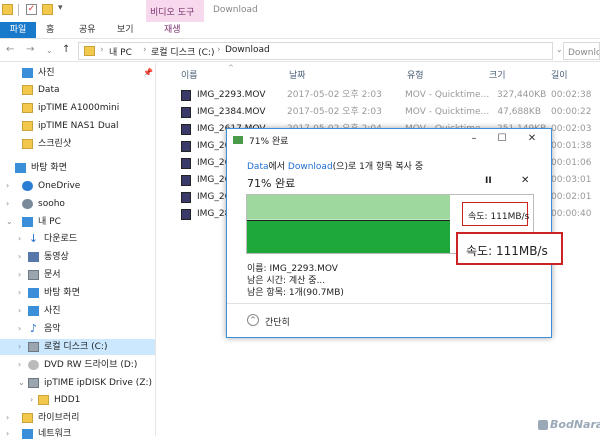 This screenshot has width=600, height=442. Describe the element at coordinates (77, 275) in the screenshot. I see `sidebar-item-documents: › 문서` at that location.